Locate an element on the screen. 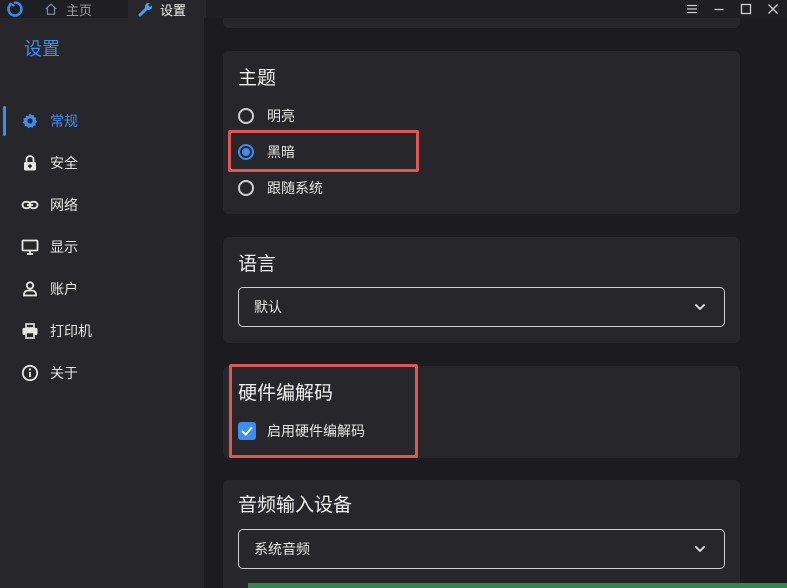 Image resolution: width=787 pixels, height=588 pixels. user-icon is located at coordinates (30, 289).